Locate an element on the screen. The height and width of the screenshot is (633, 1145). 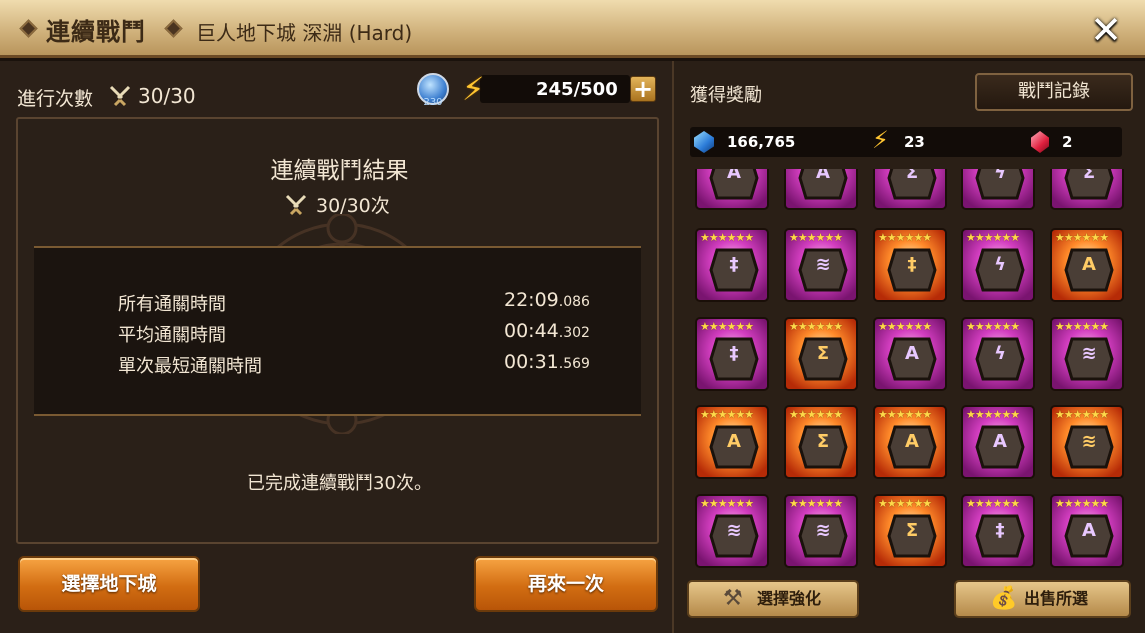
runs-label: 進行次數 is located at coordinates (55, 99).